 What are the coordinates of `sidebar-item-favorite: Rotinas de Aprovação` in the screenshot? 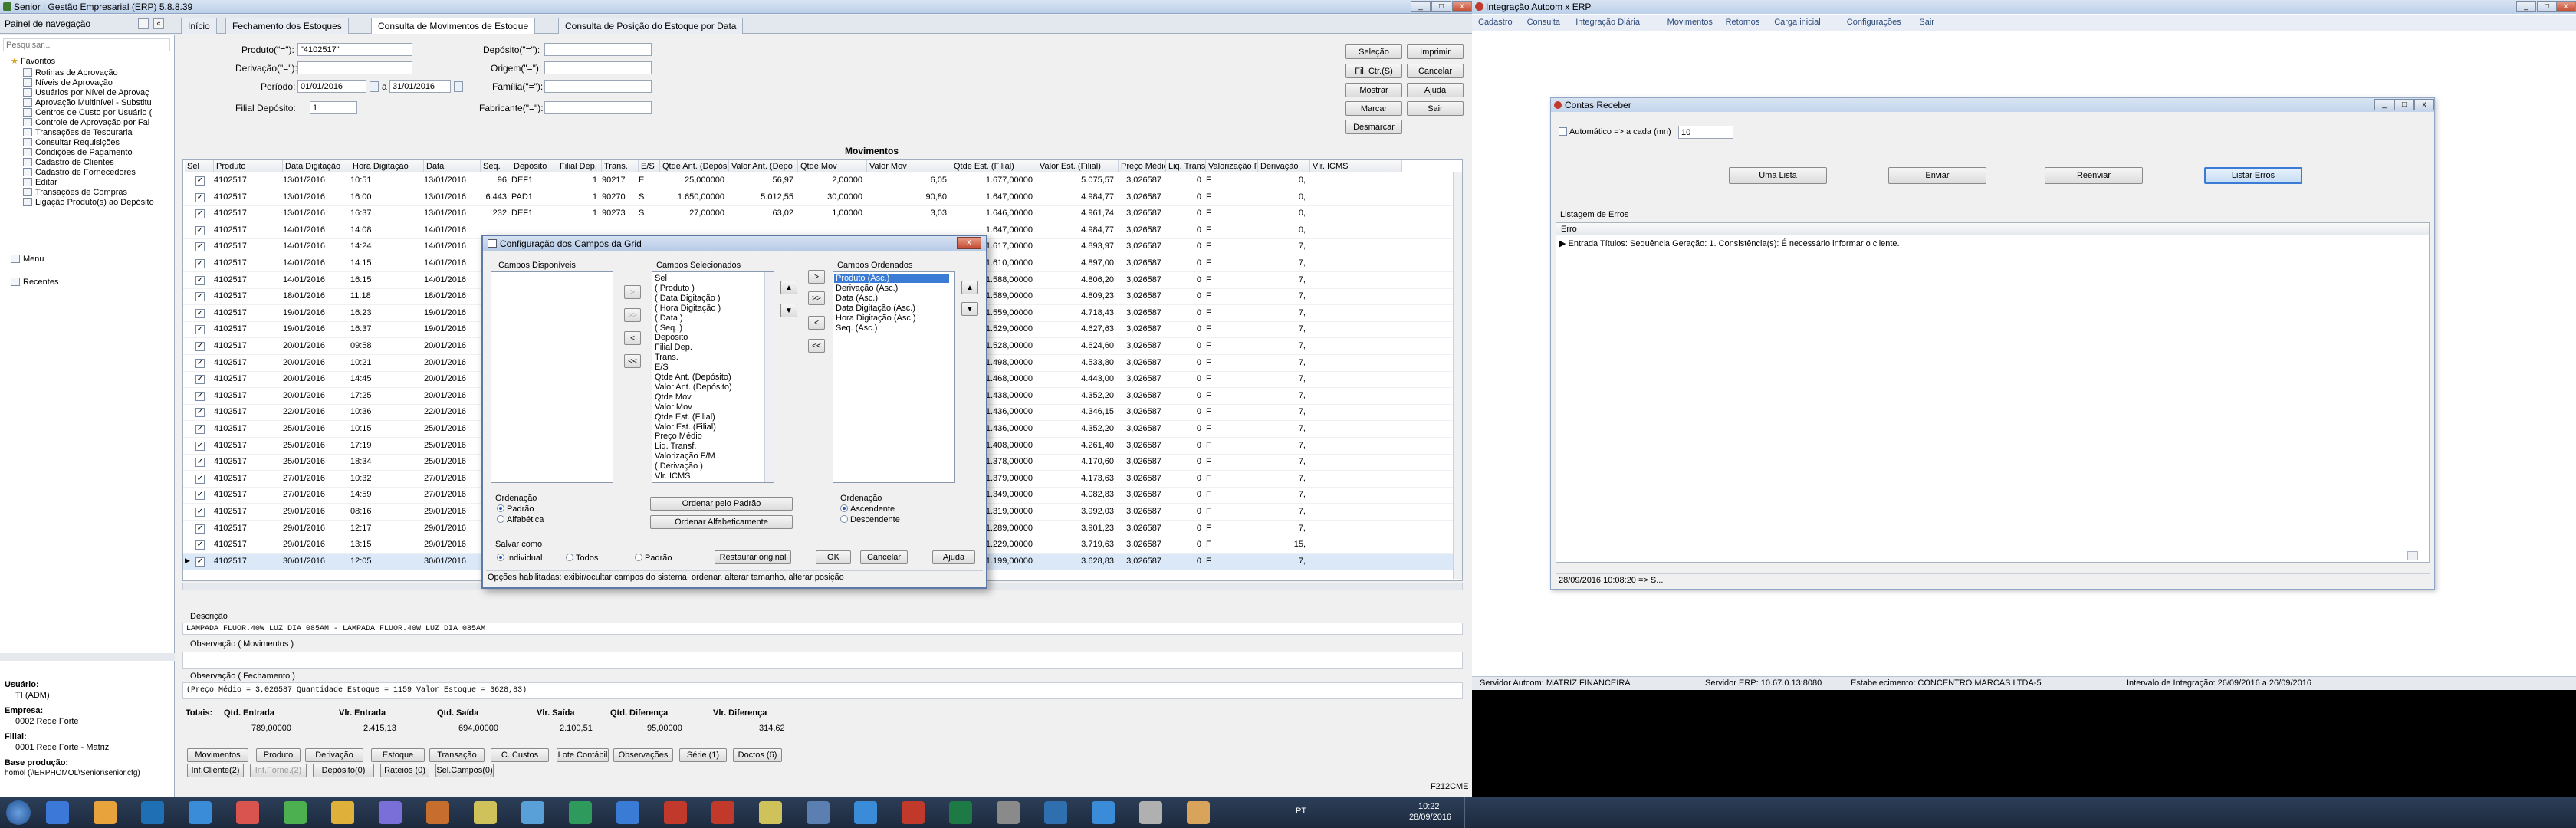 It's located at (70, 72).